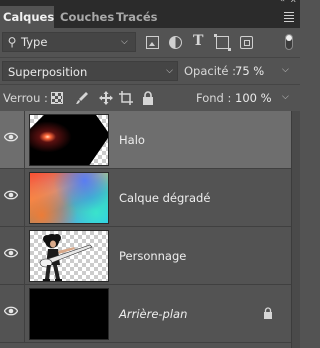  What do you see at coordinates (87, 17) in the screenshot?
I see `tab-couches: Couches` at bounding box center [87, 17].